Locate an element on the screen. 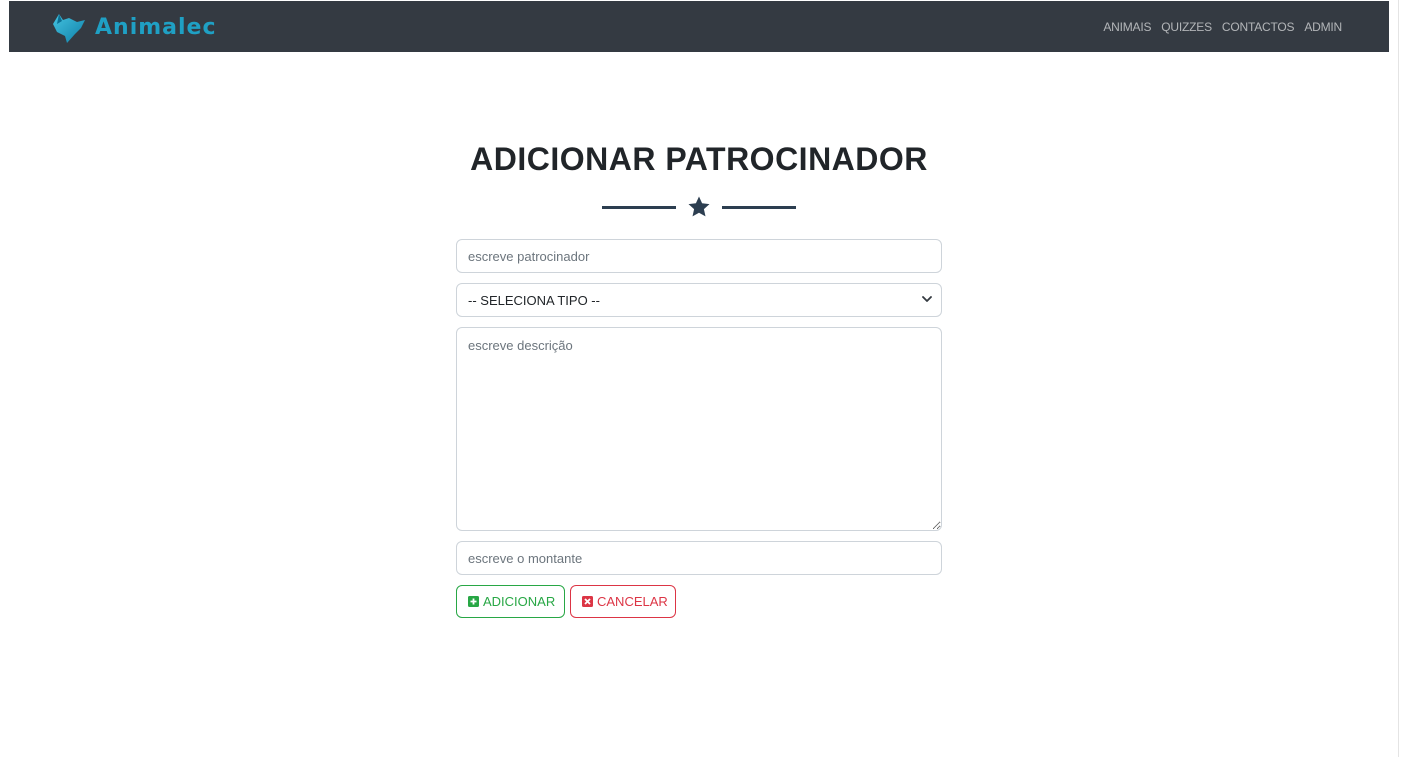 Image resolution: width=1402 pixels, height=757 pixels. sponsor-type-select: -- SELECIONA TIPO -- is located at coordinates (699, 300).